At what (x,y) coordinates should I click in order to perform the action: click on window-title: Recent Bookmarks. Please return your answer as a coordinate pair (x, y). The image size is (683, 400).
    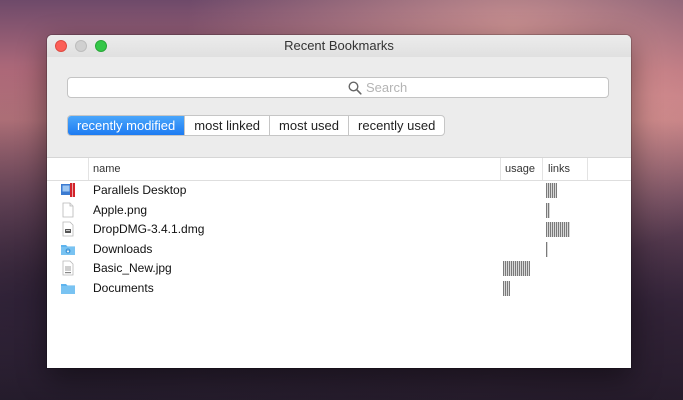
    Looking at the image, I should click on (339, 45).